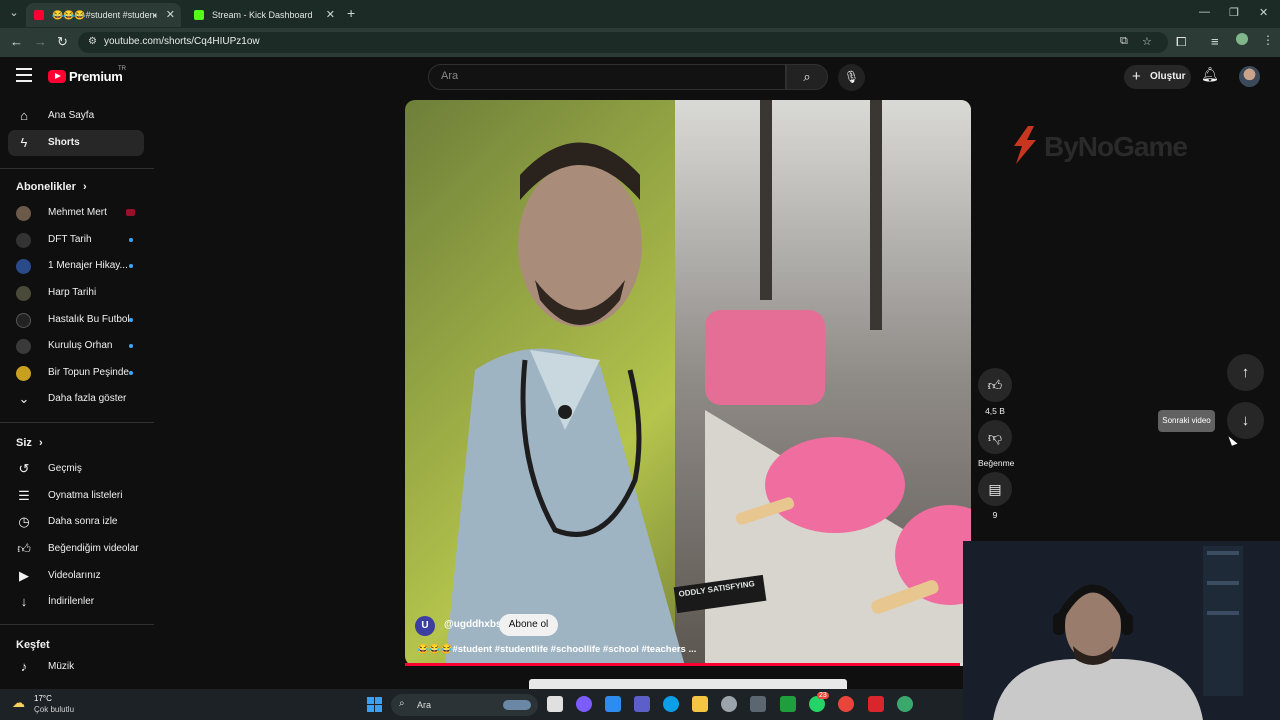  What do you see at coordinates (263, 15) in the screenshot?
I see `tab-kick-dashboard: Stream - Kick Dashboard ✕` at bounding box center [263, 15].